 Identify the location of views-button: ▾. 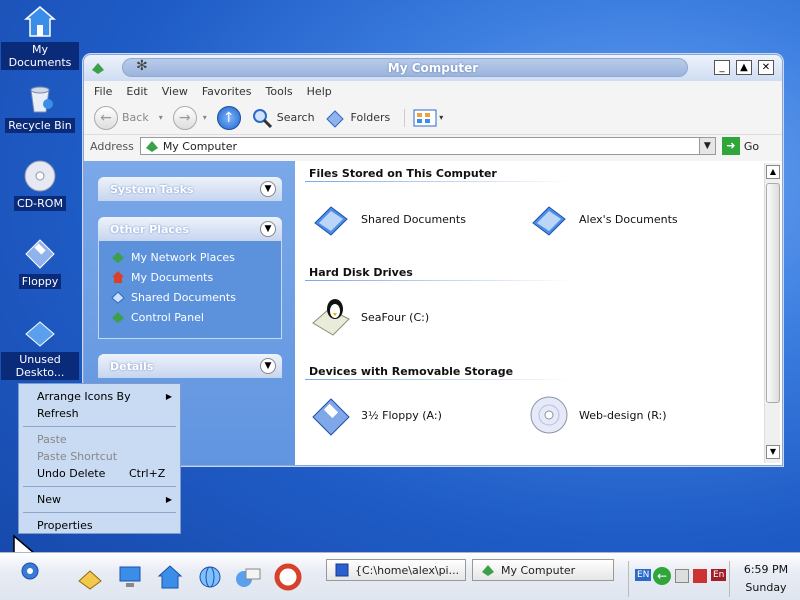
(424, 117).